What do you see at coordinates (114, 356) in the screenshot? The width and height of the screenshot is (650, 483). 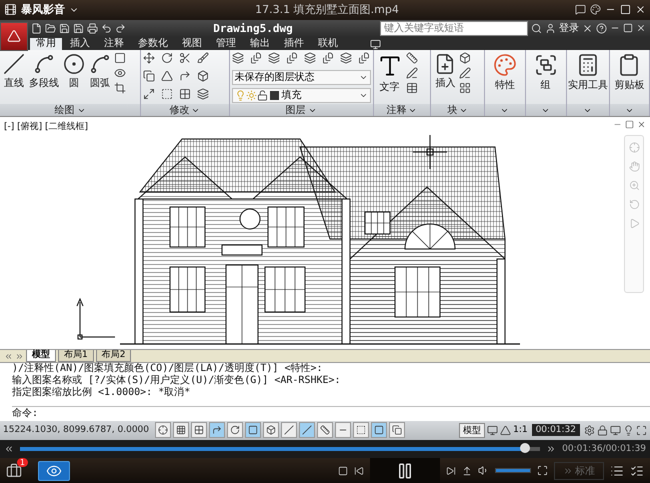 I see `layout-tab: 布局2` at bounding box center [114, 356].